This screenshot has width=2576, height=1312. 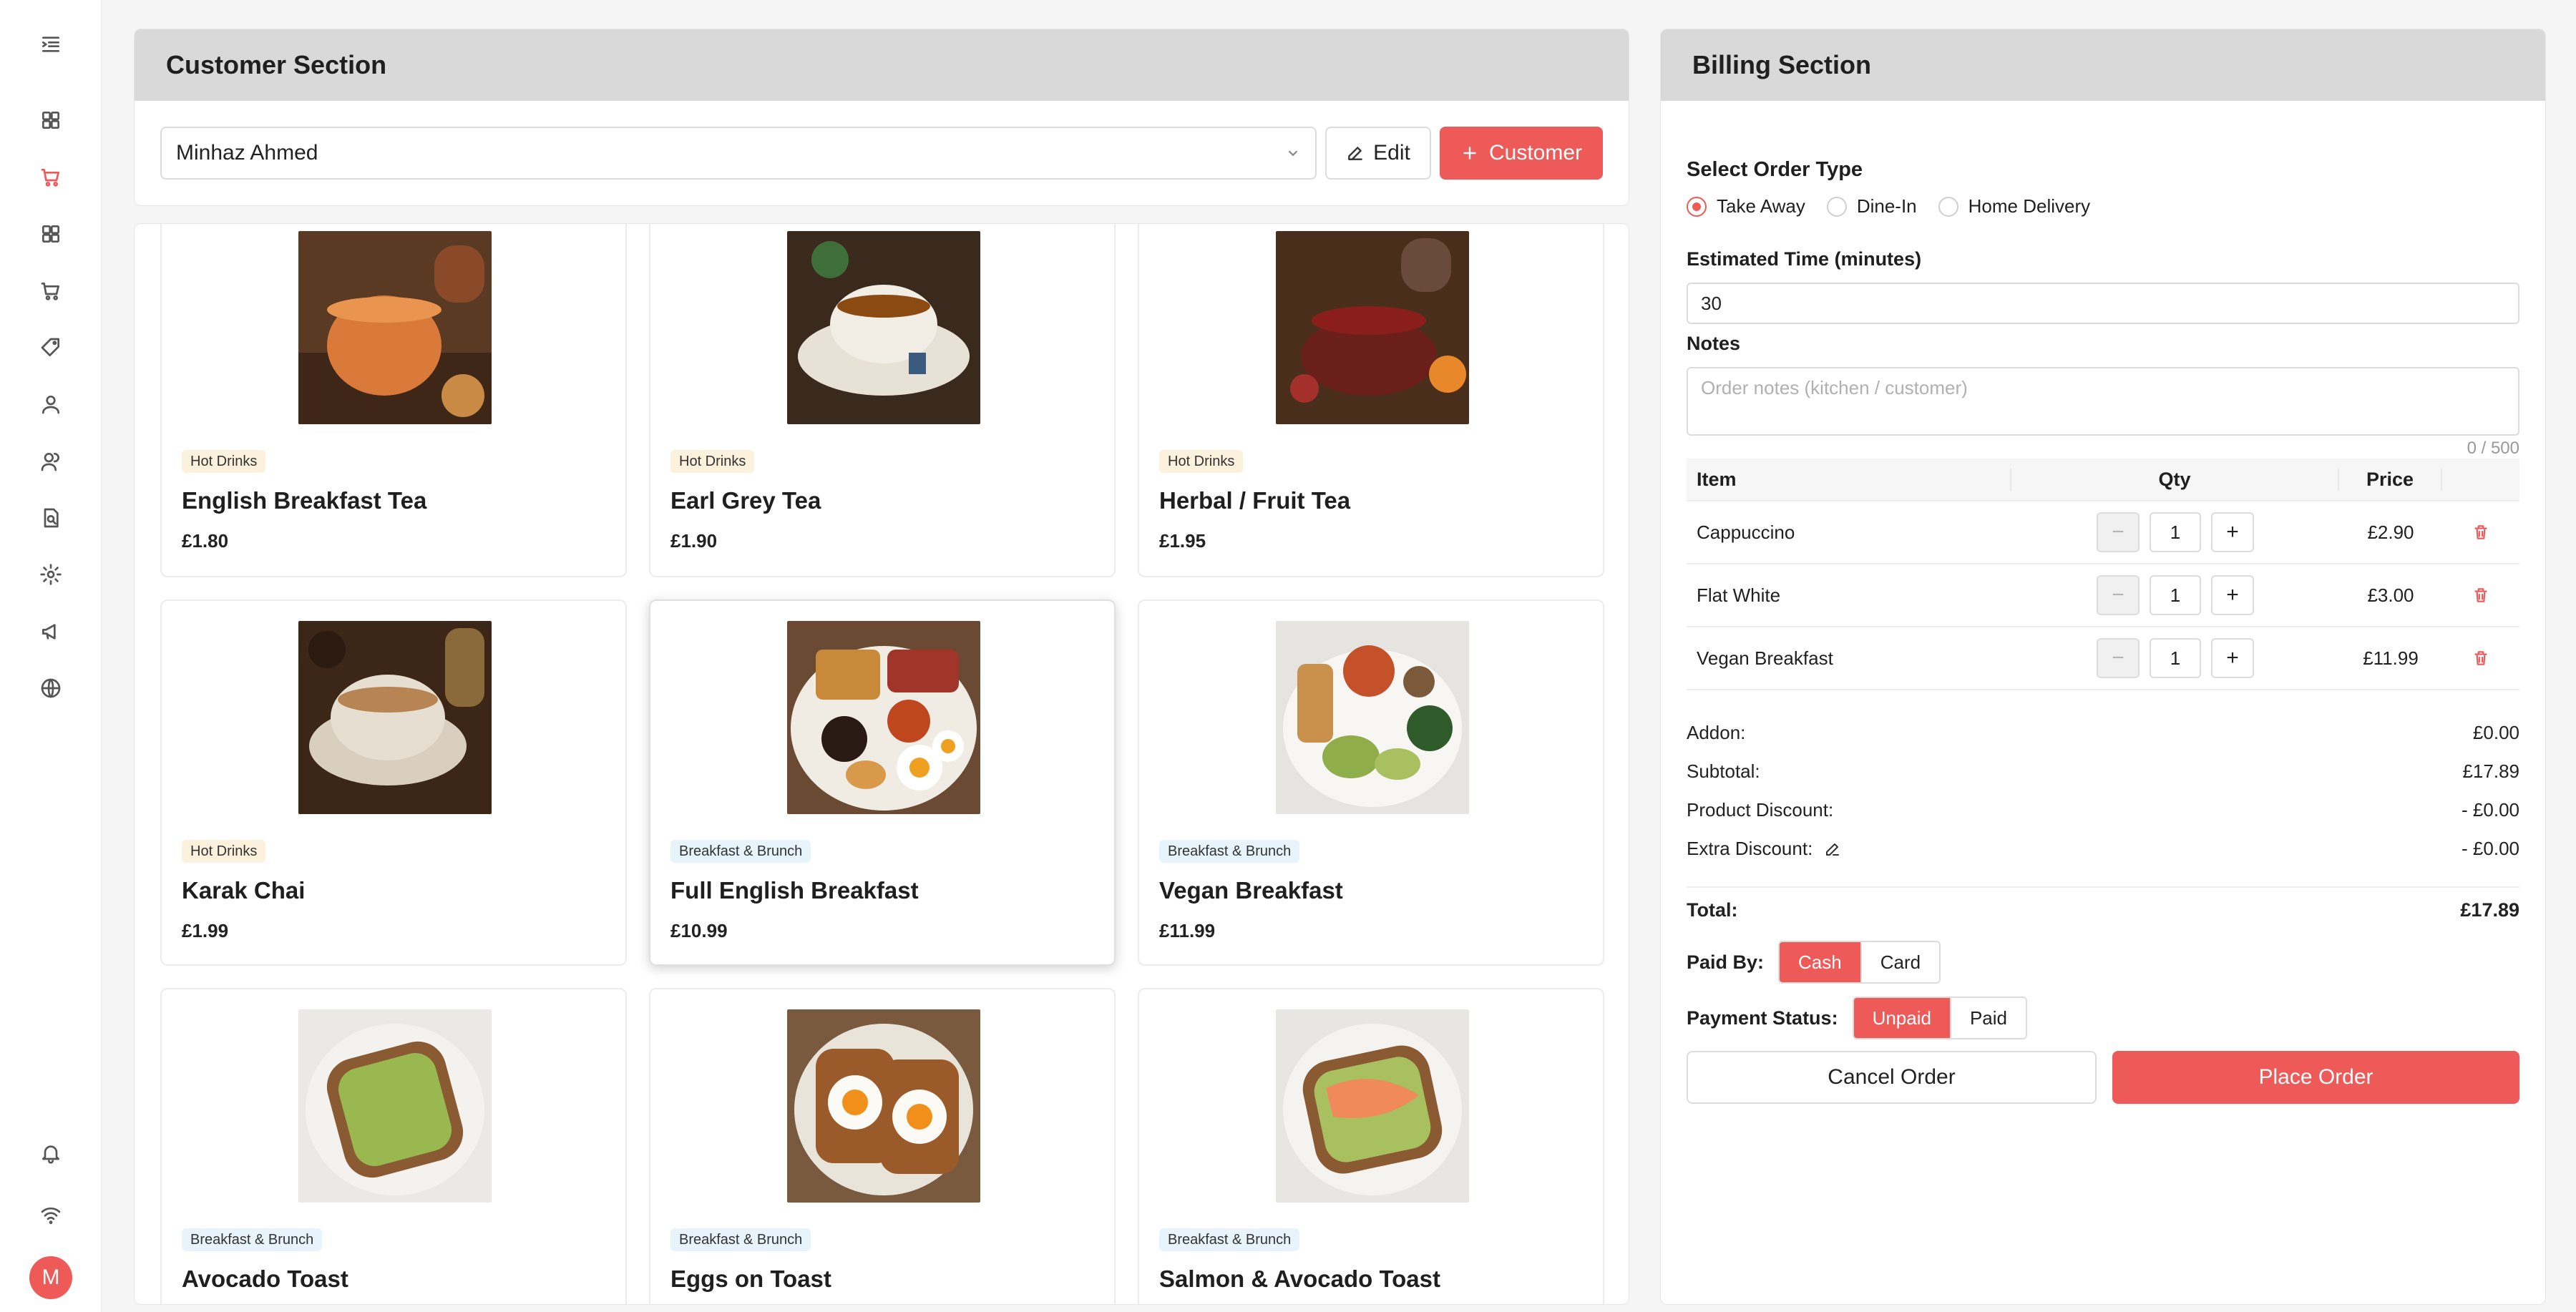 I want to click on edit-customer-button: Edit, so click(x=1378, y=154).